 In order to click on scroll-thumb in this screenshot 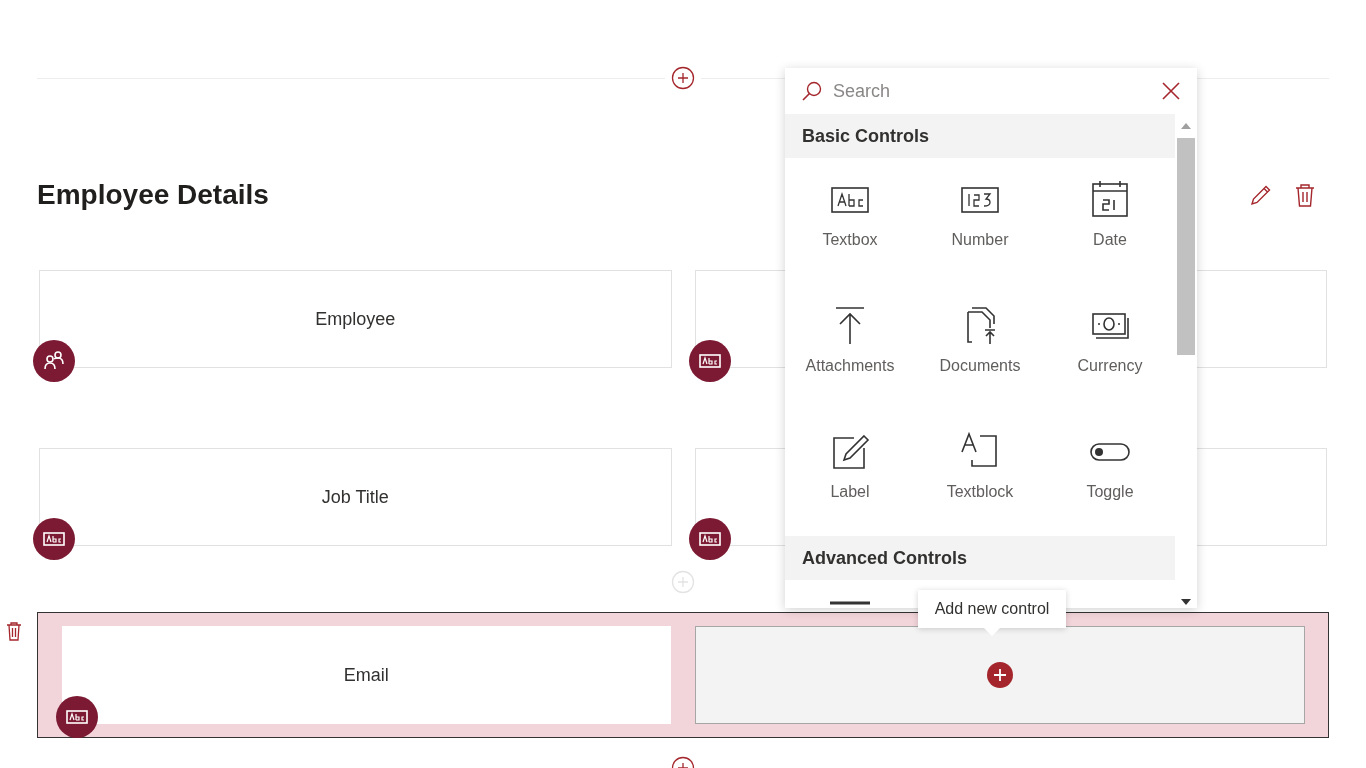, I will do `click(1186, 246)`.